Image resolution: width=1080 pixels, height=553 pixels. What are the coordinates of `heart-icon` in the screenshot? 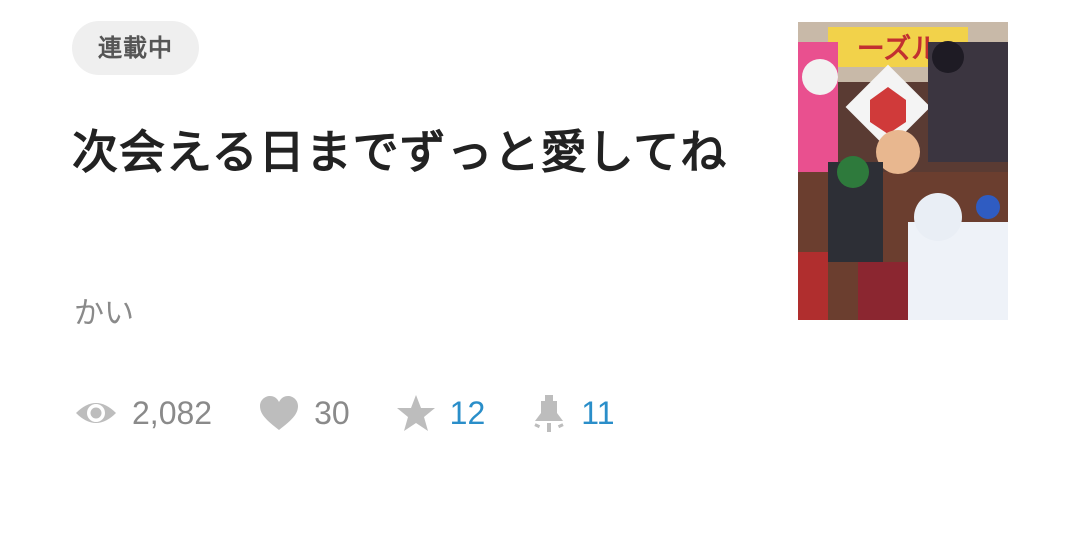 It's located at (279, 413).